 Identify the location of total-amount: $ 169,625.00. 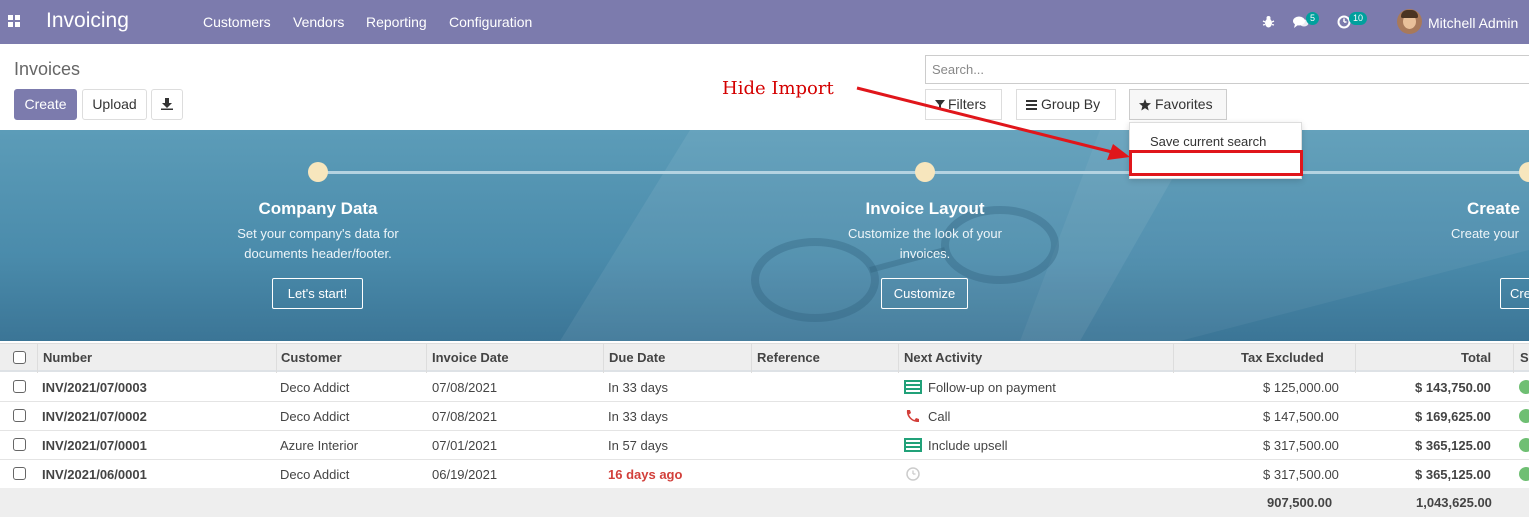
(1453, 416).